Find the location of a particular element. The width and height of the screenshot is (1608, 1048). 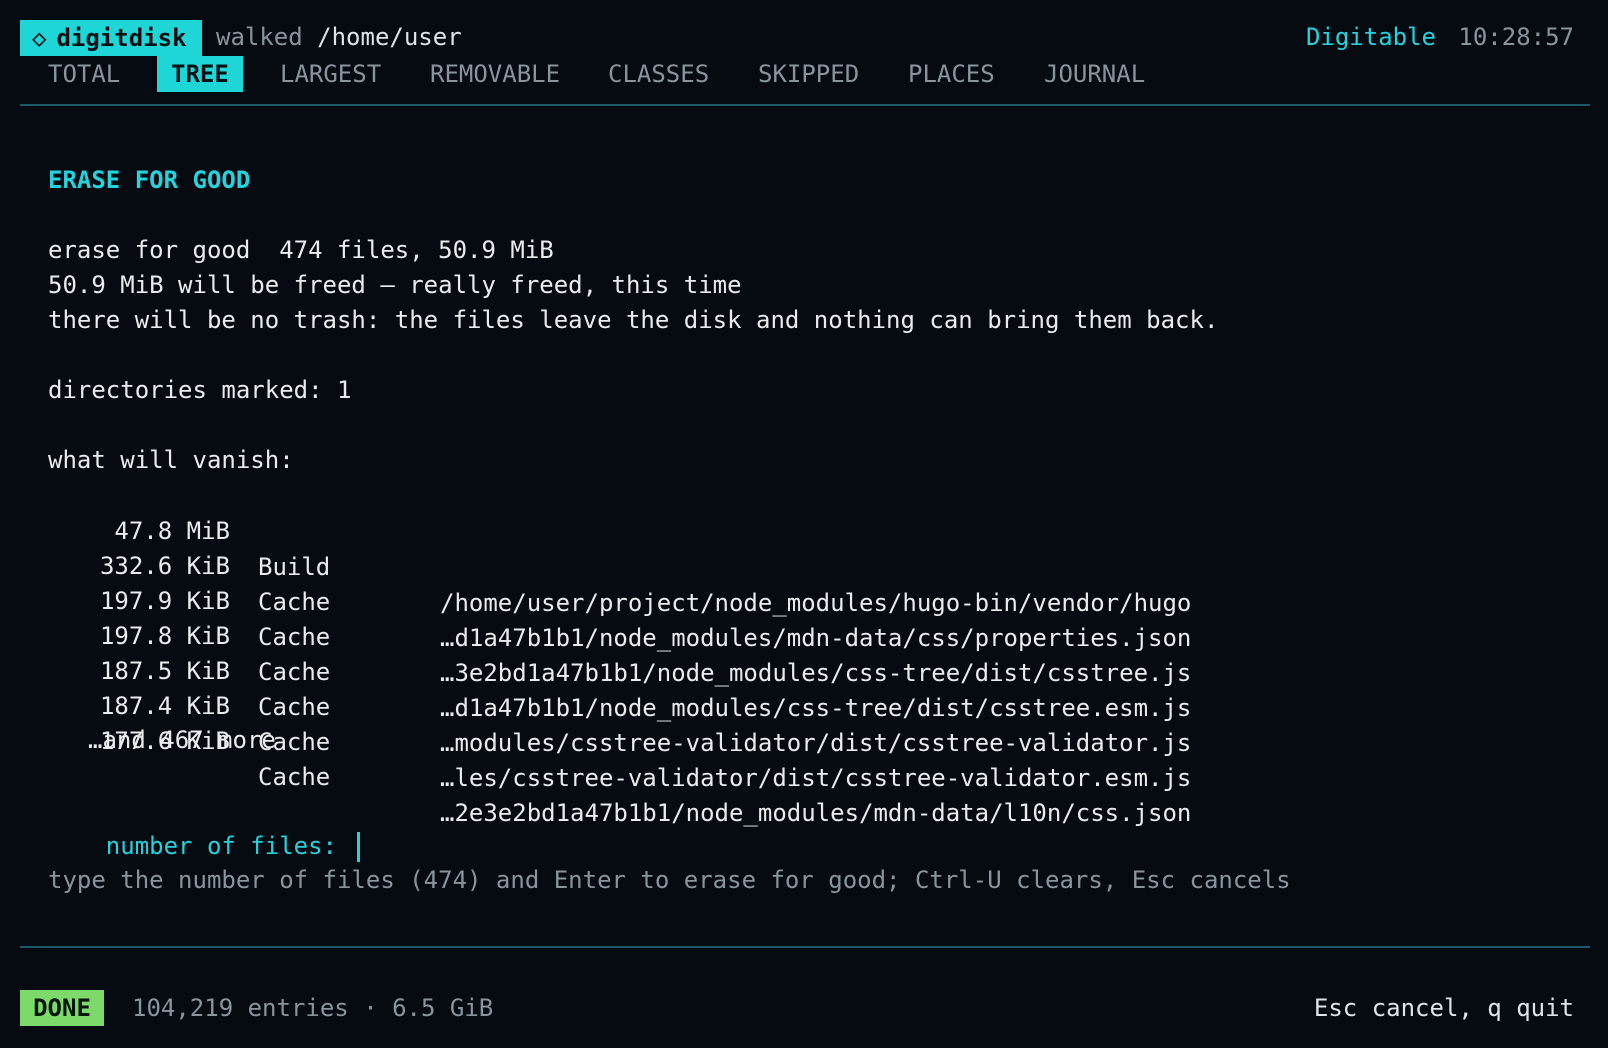

tab-removable: REMOVABLE is located at coordinates (495, 74).